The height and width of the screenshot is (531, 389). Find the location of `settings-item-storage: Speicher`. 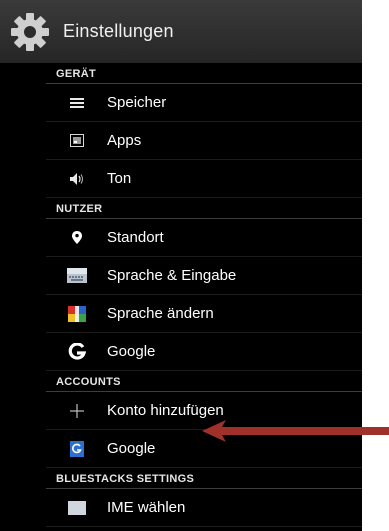

settings-item-storage: Speicher is located at coordinates (204, 103).